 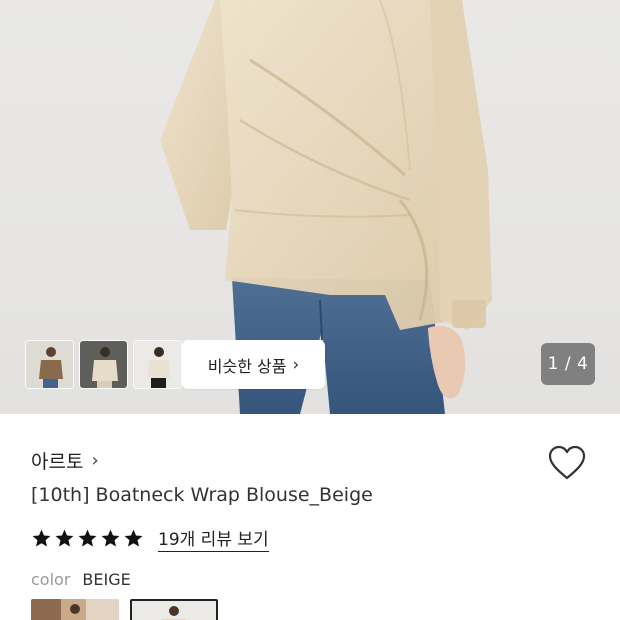 I want to click on similar-products-button: 비슷한 상품 ›, so click(x=253, y=364).